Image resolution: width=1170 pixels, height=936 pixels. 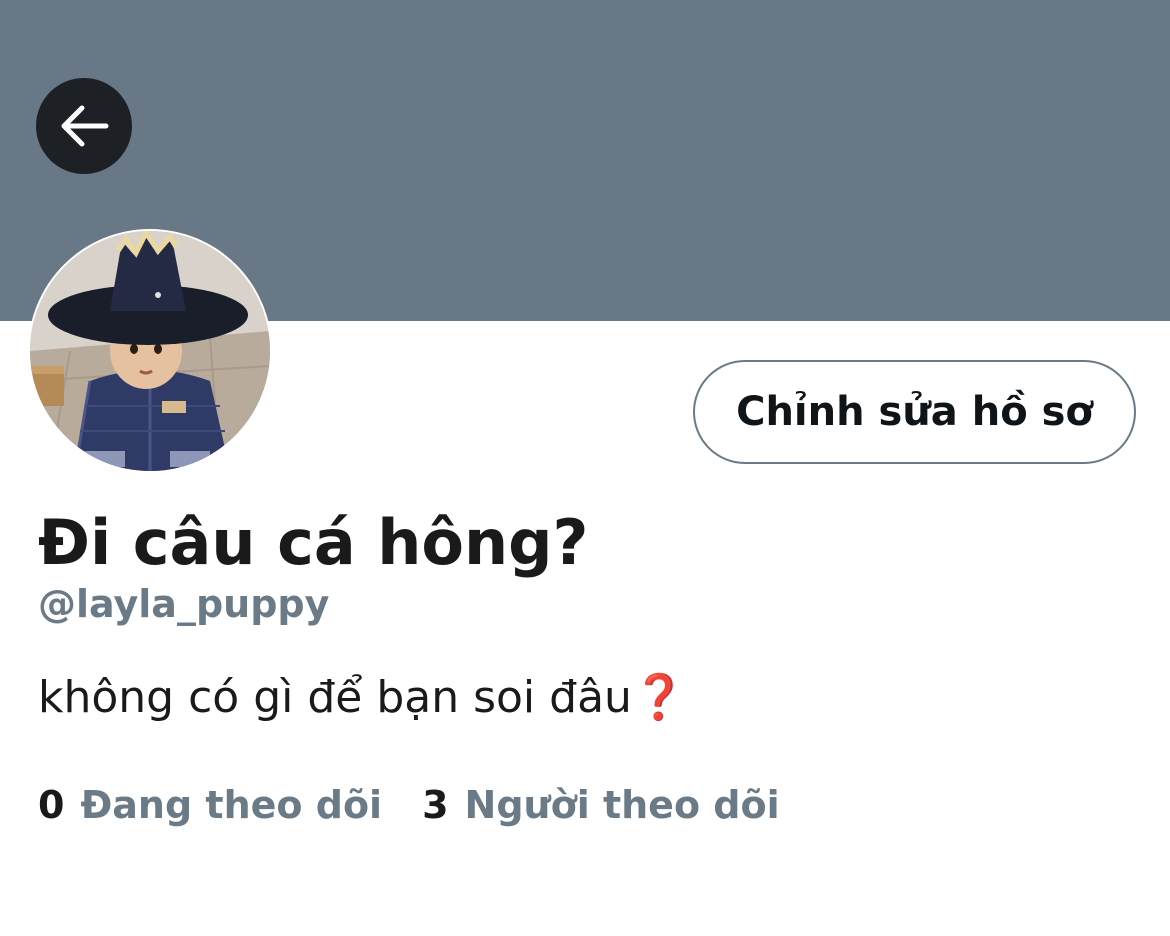 I want to click on avatar, so click(x=150, y=351).